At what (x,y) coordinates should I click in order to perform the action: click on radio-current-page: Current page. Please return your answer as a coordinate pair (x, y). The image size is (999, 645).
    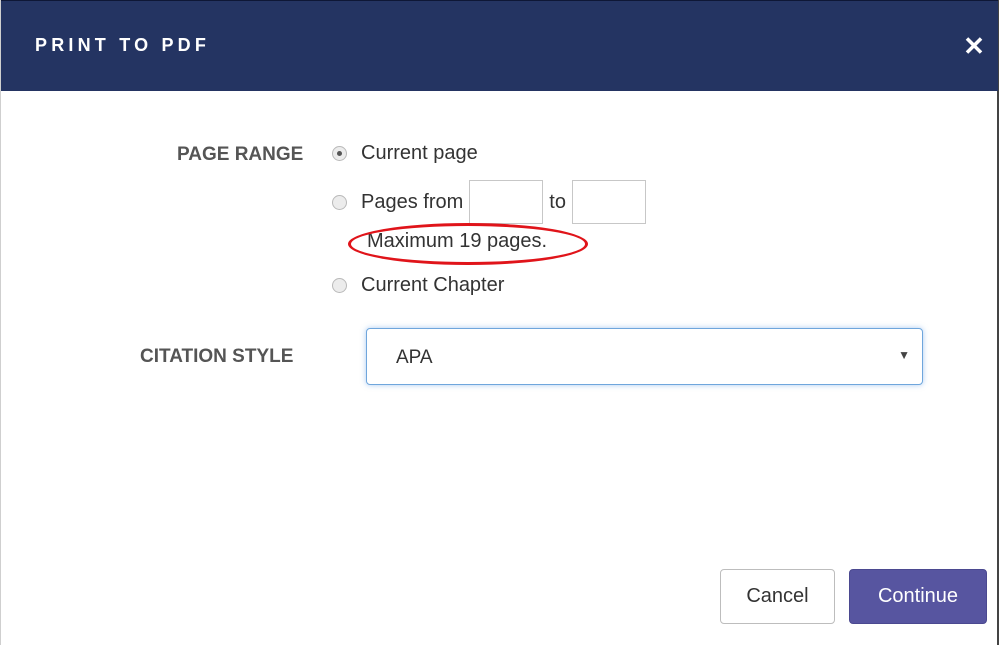
    Looking at the image, I should click on (405, 153).